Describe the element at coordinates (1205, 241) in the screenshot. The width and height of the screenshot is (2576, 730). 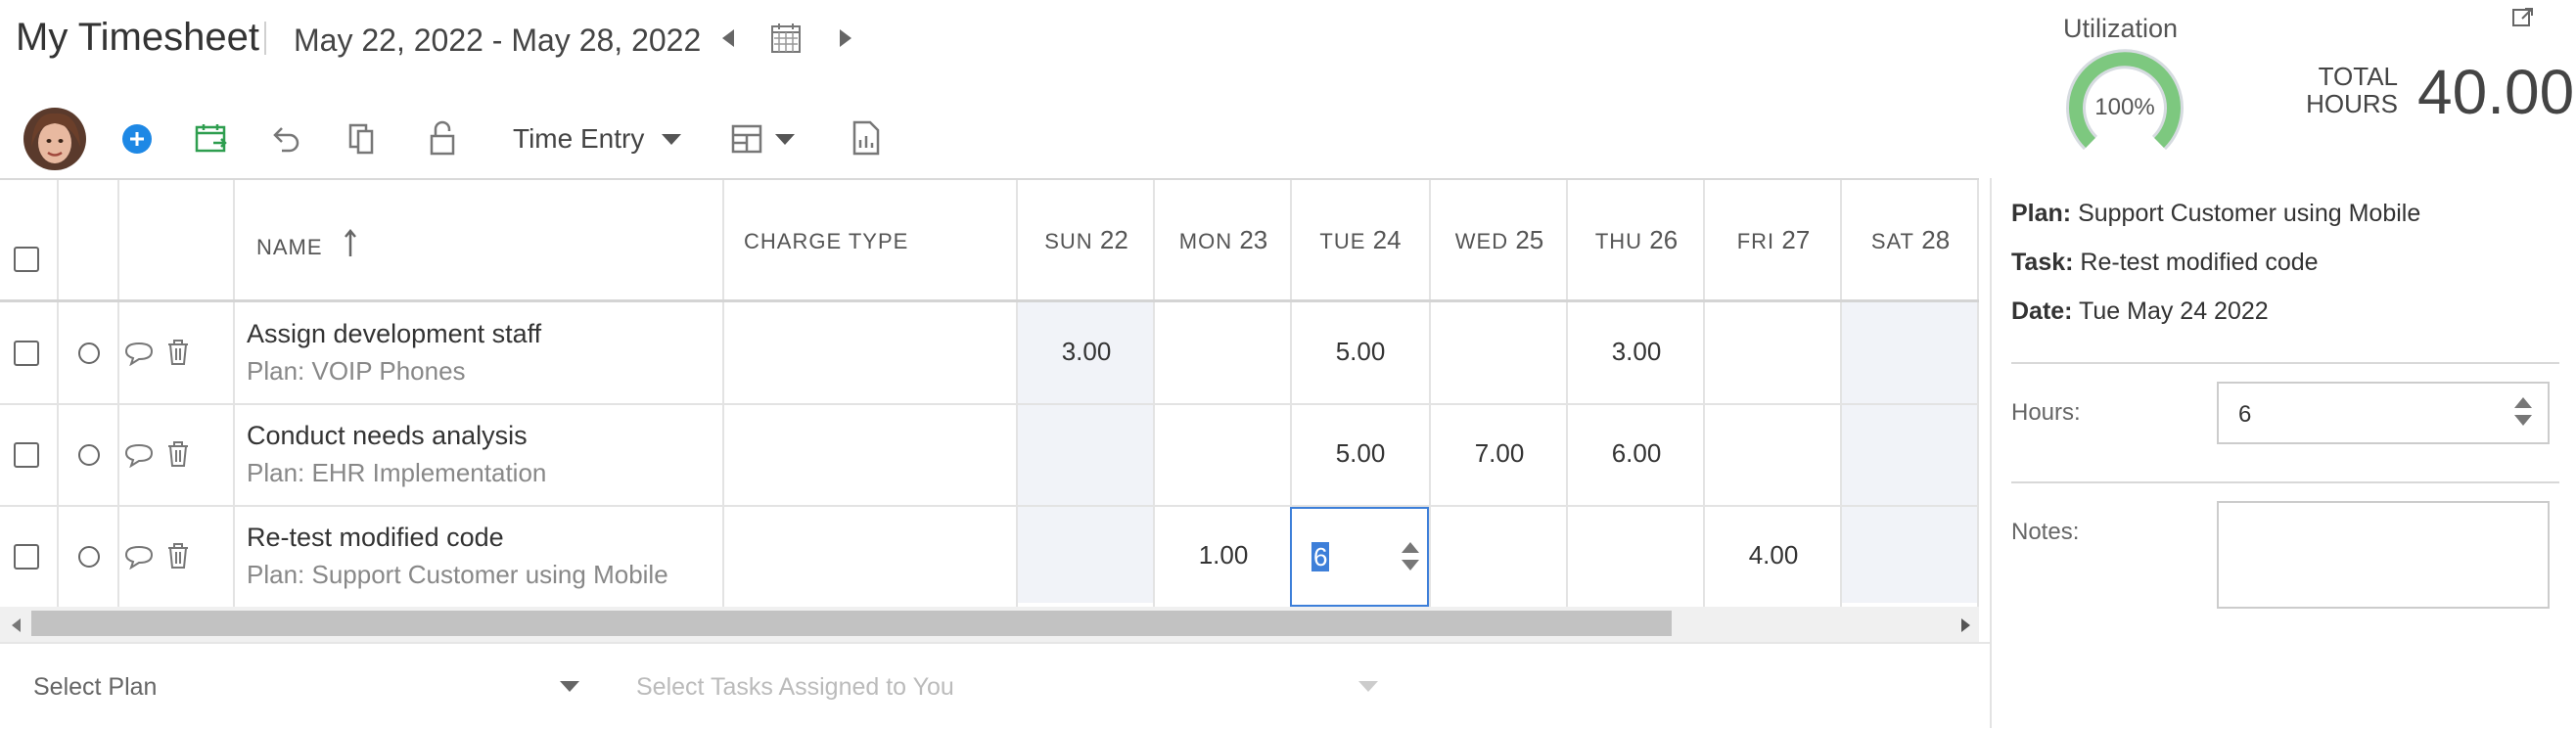
I see `day-dow: MON` at that location.